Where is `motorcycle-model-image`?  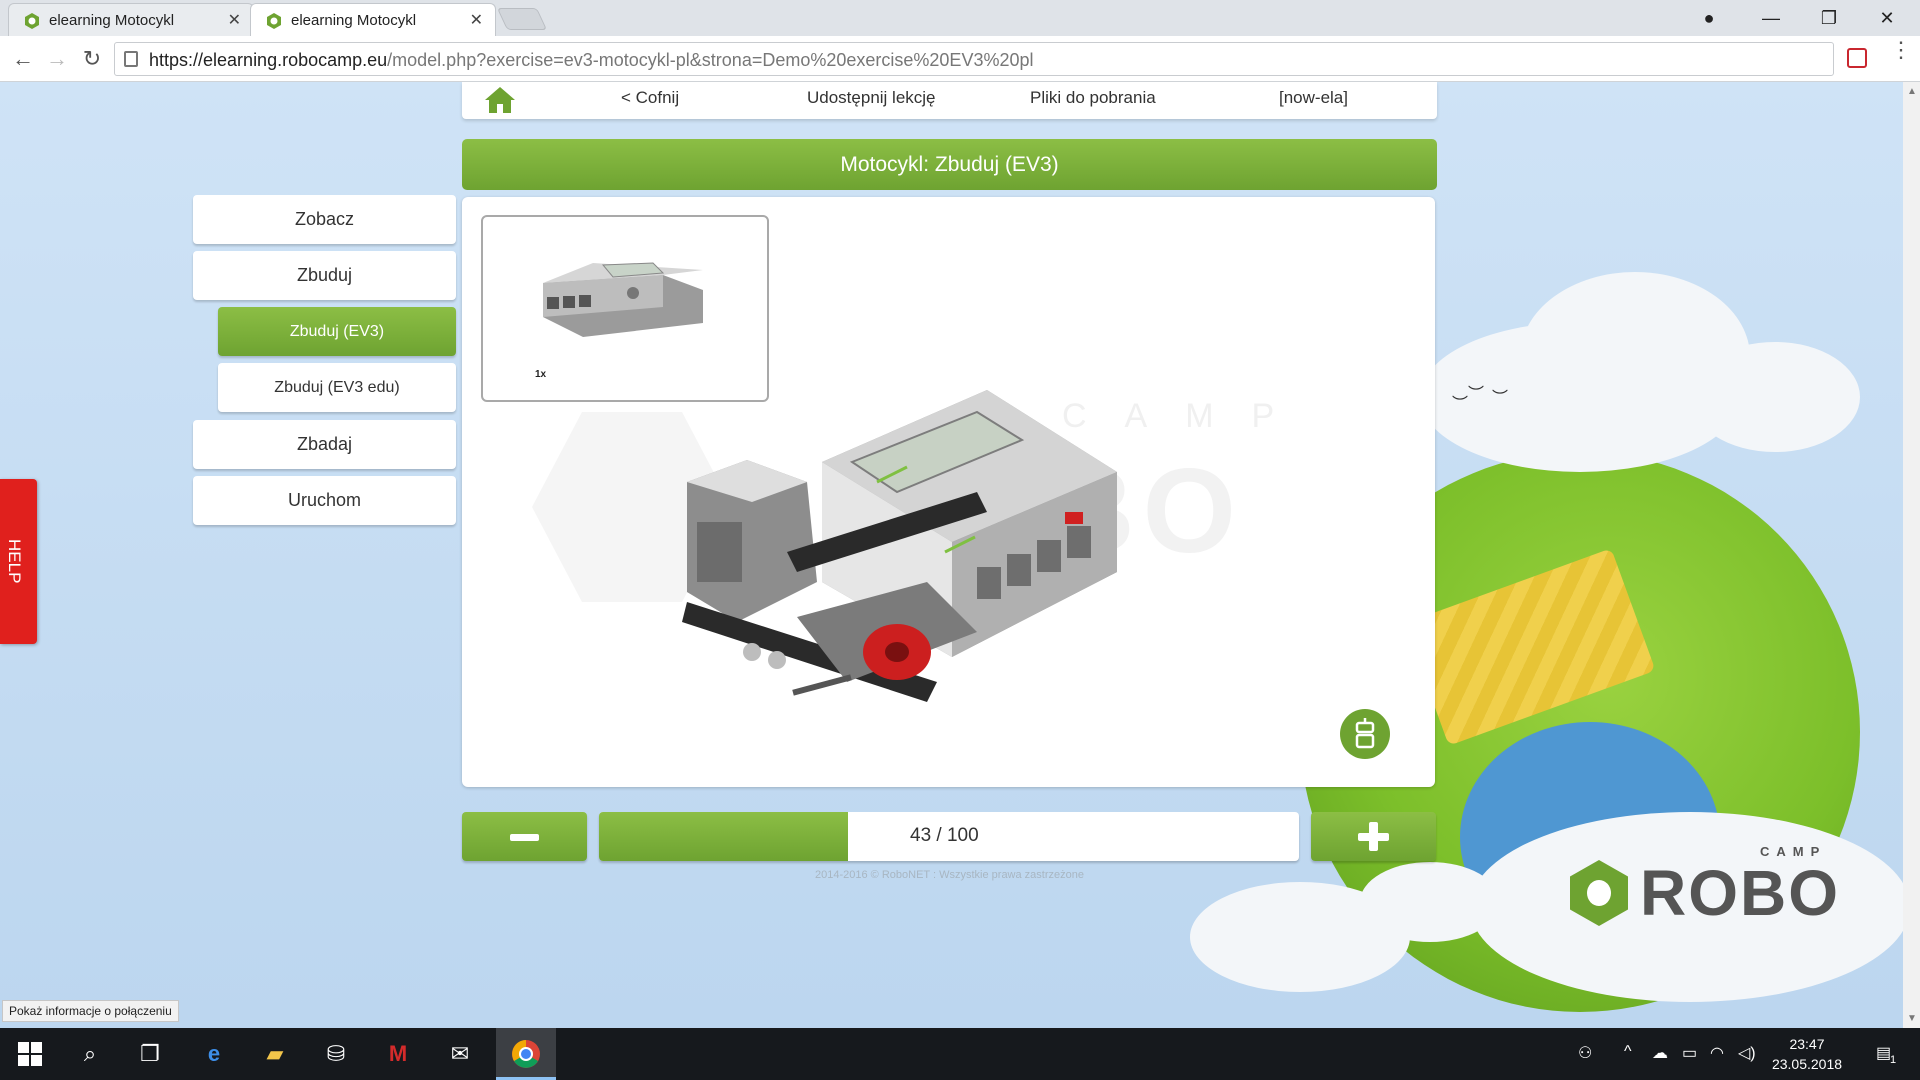
motorcycle-model-image is located at coordinates (899, 546).